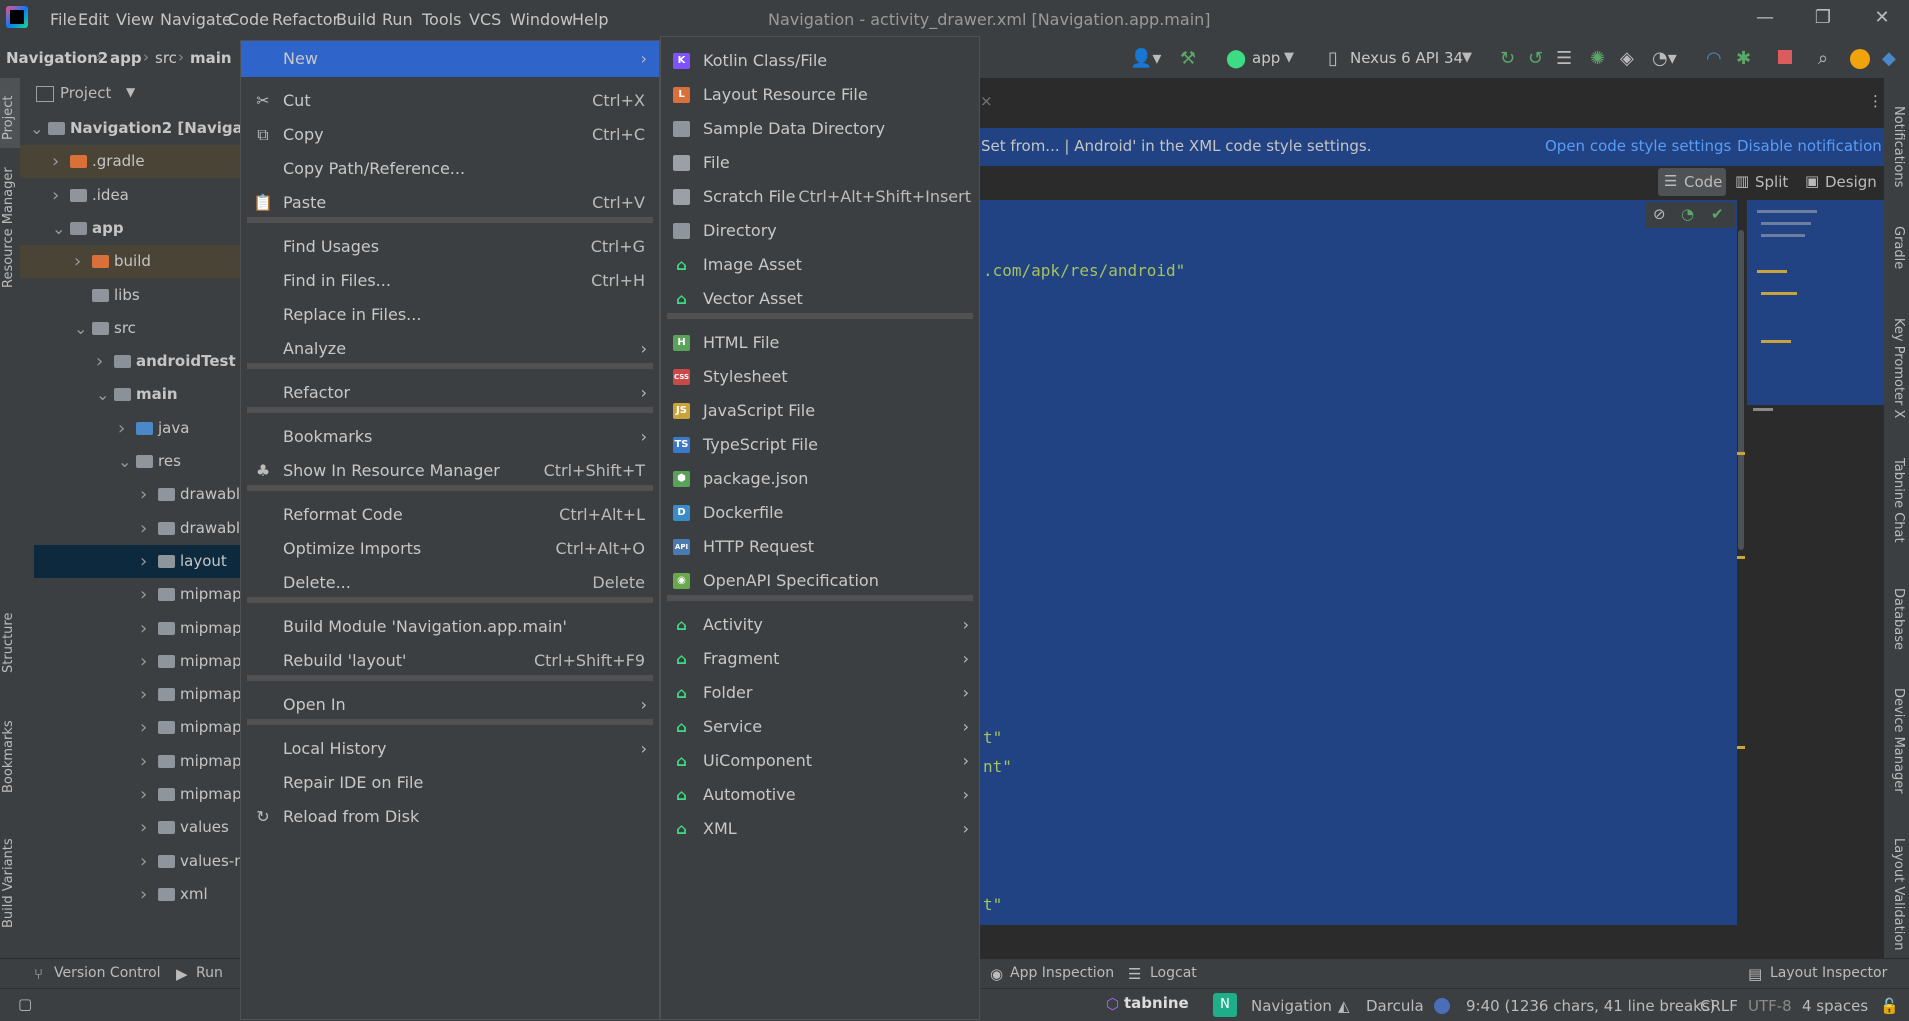  What do you see at coordinates (450, 59) in the screenshot?
I see `menu-item-new: New ›` at bounding box center [450, 59].